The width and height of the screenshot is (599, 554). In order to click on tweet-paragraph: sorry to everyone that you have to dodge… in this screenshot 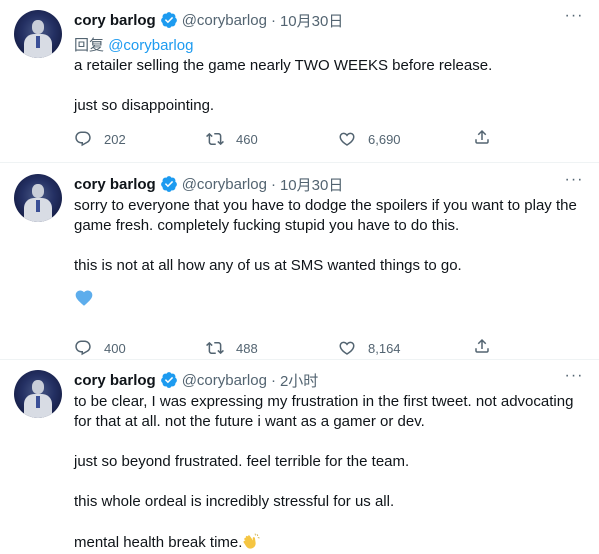, I will do `click(325, 215)`.